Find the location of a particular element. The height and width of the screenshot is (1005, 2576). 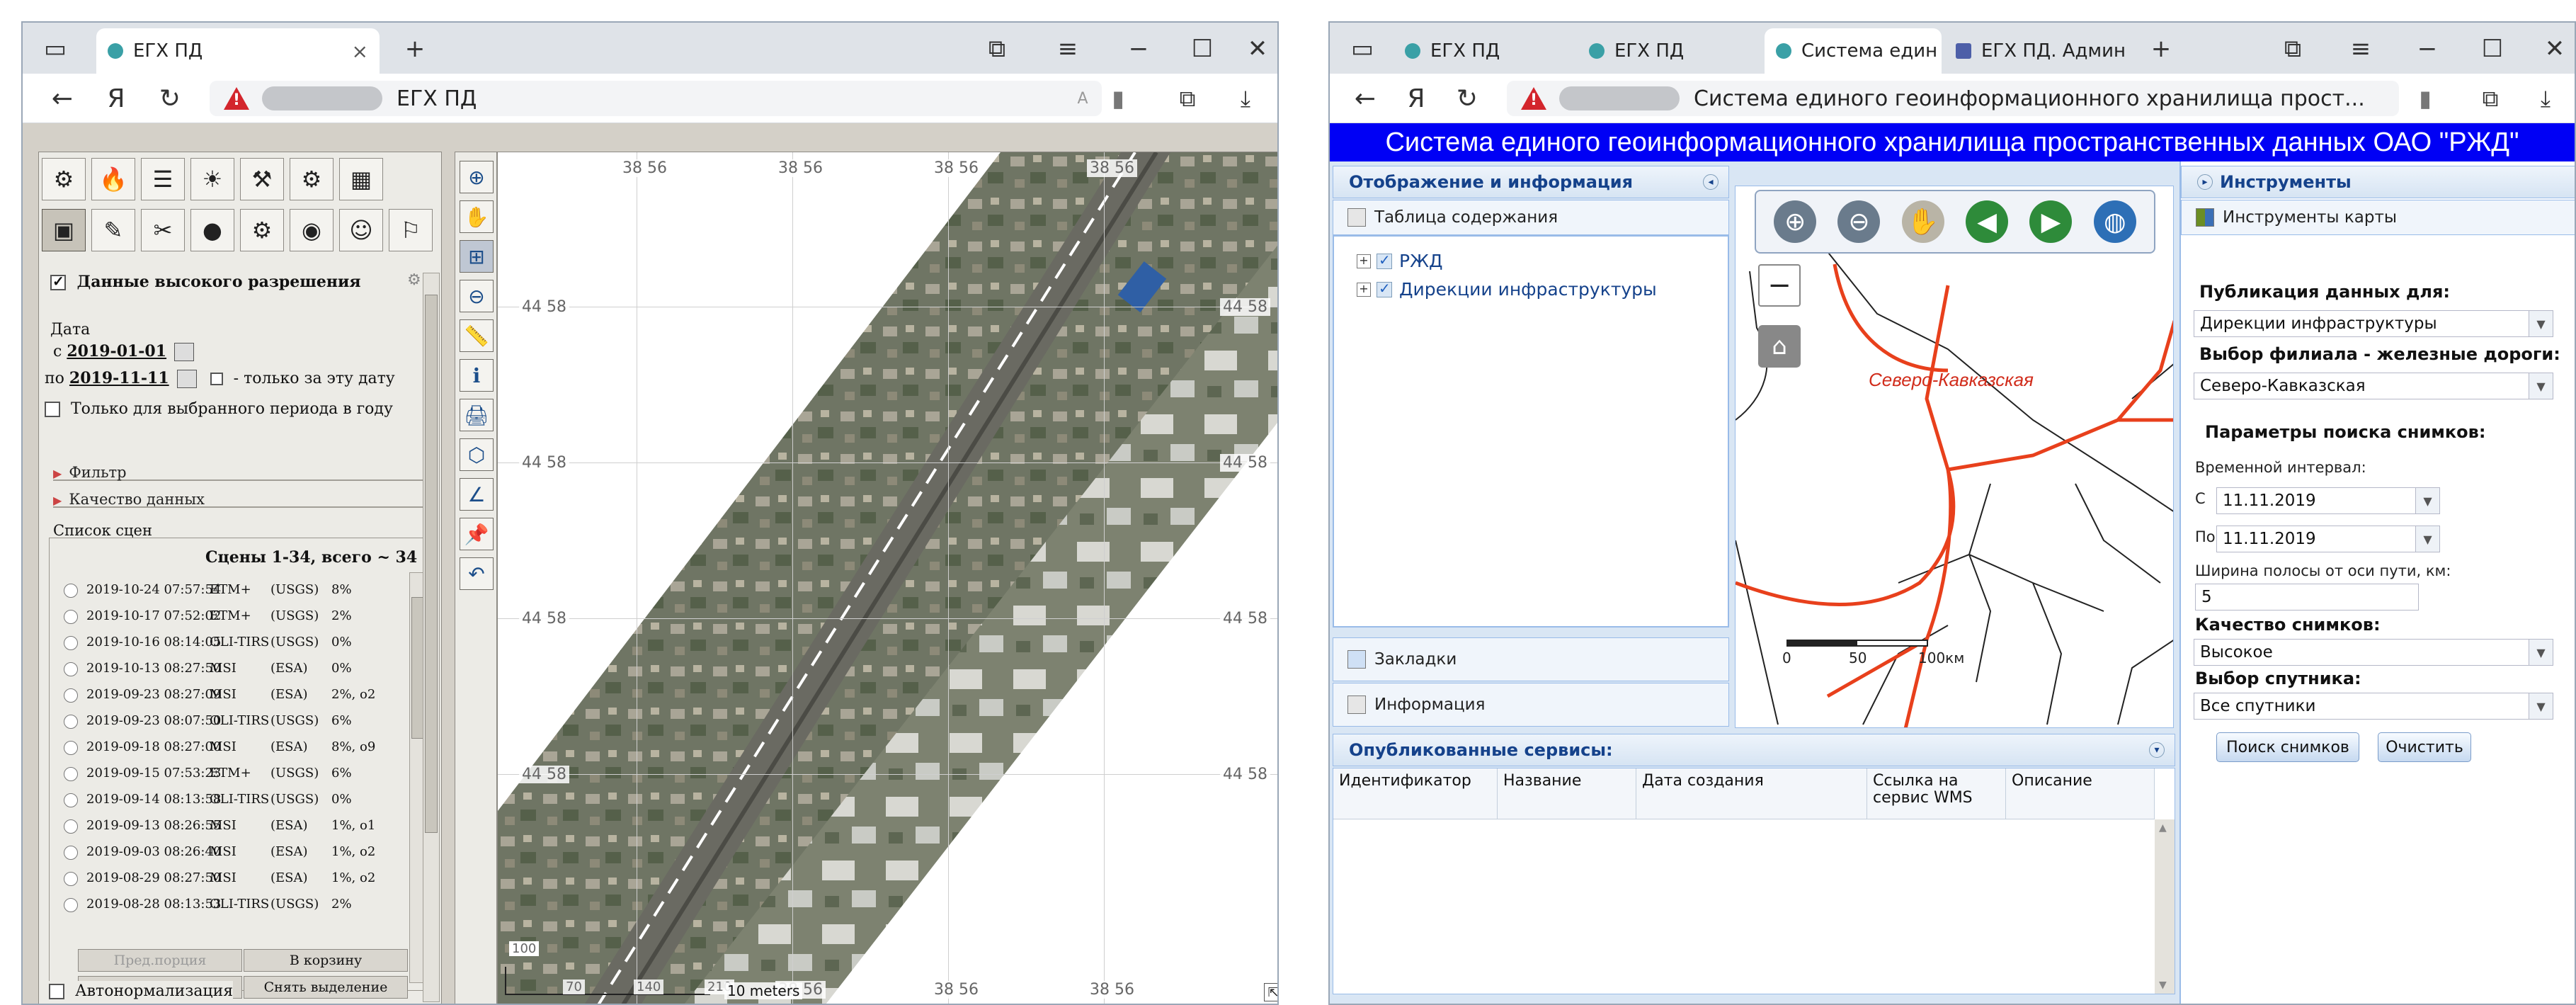

left-tab-egh: ЕГХ ПД × is located at coordinates (238, 51).